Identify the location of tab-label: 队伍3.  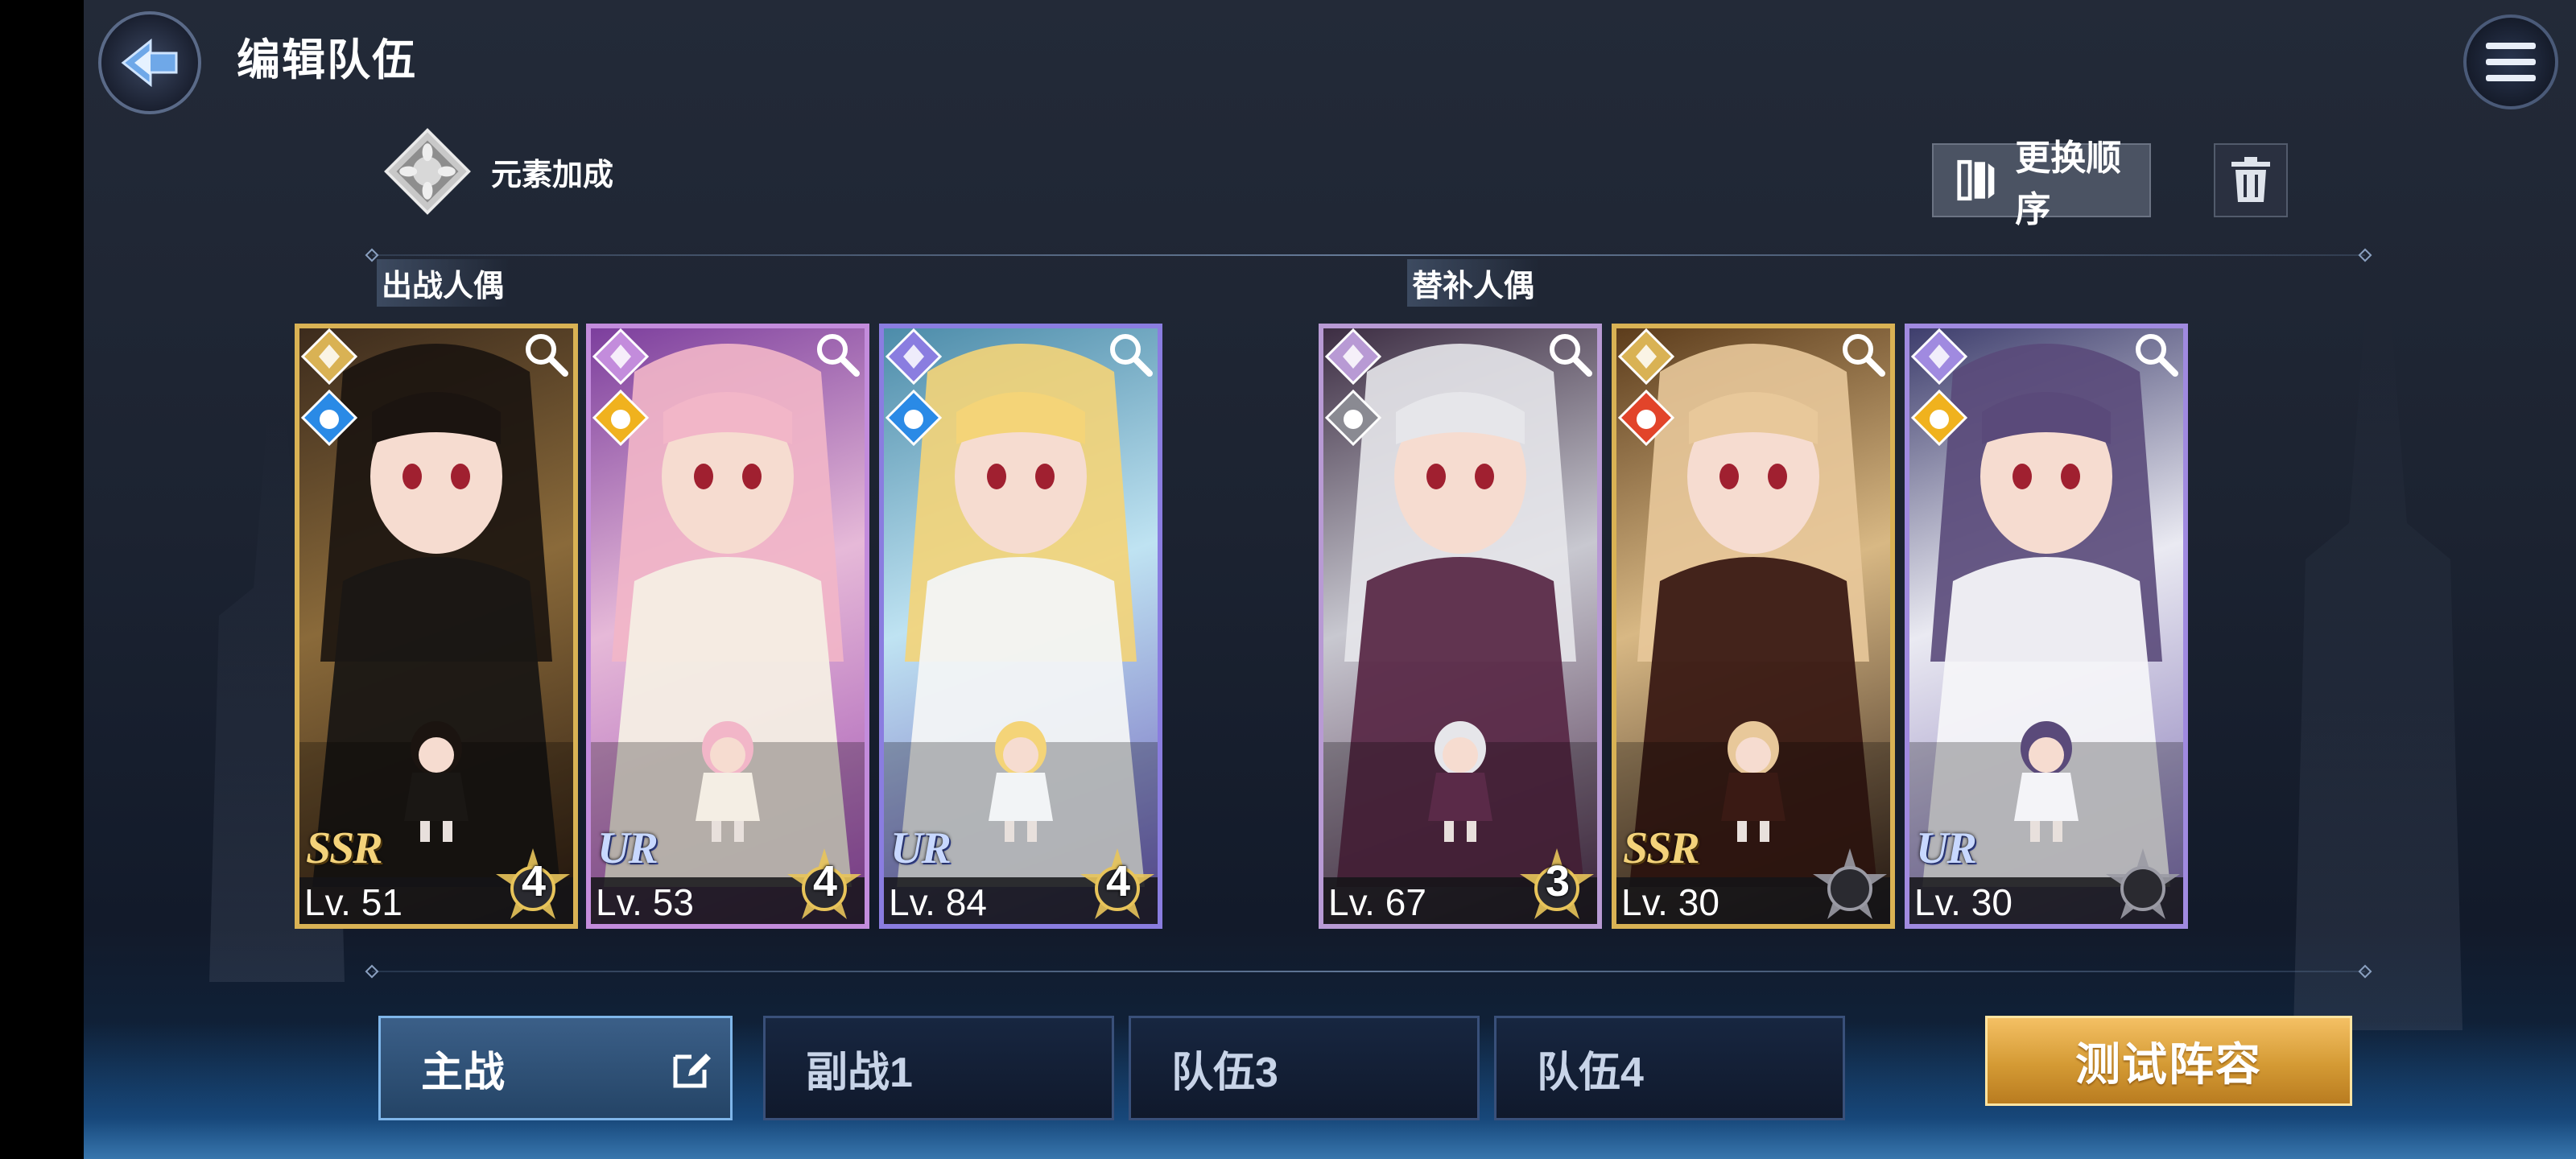
(1224, 1072).